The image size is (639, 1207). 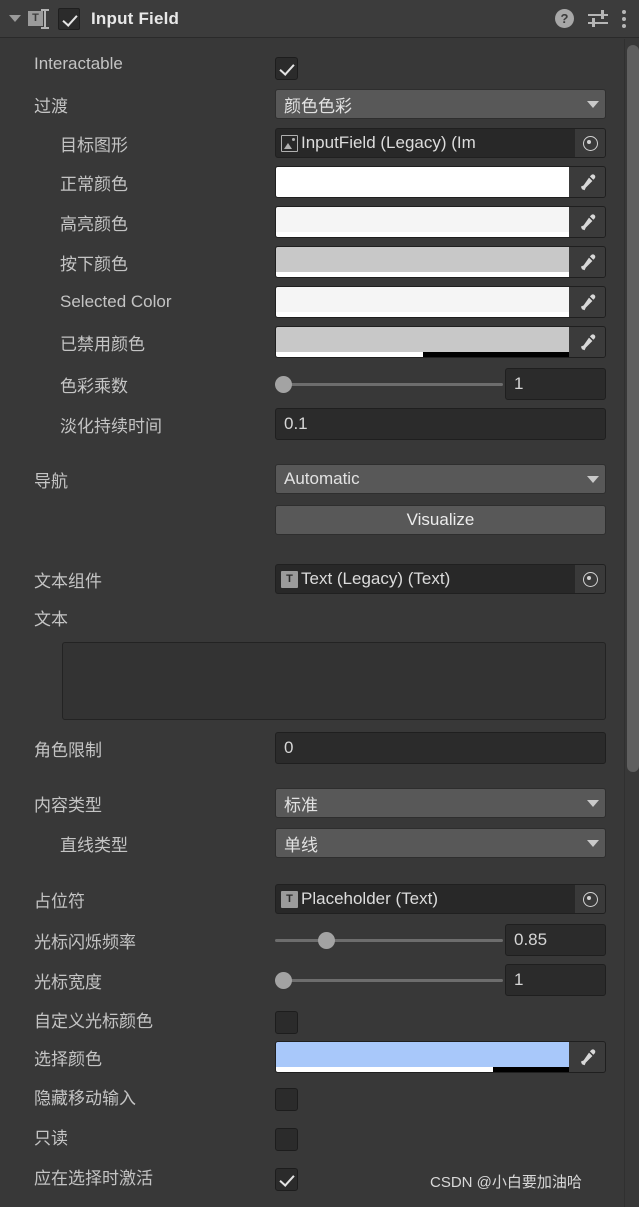 I want to click on row-normal-color: 正常颜色, so click(x=305, y=182).